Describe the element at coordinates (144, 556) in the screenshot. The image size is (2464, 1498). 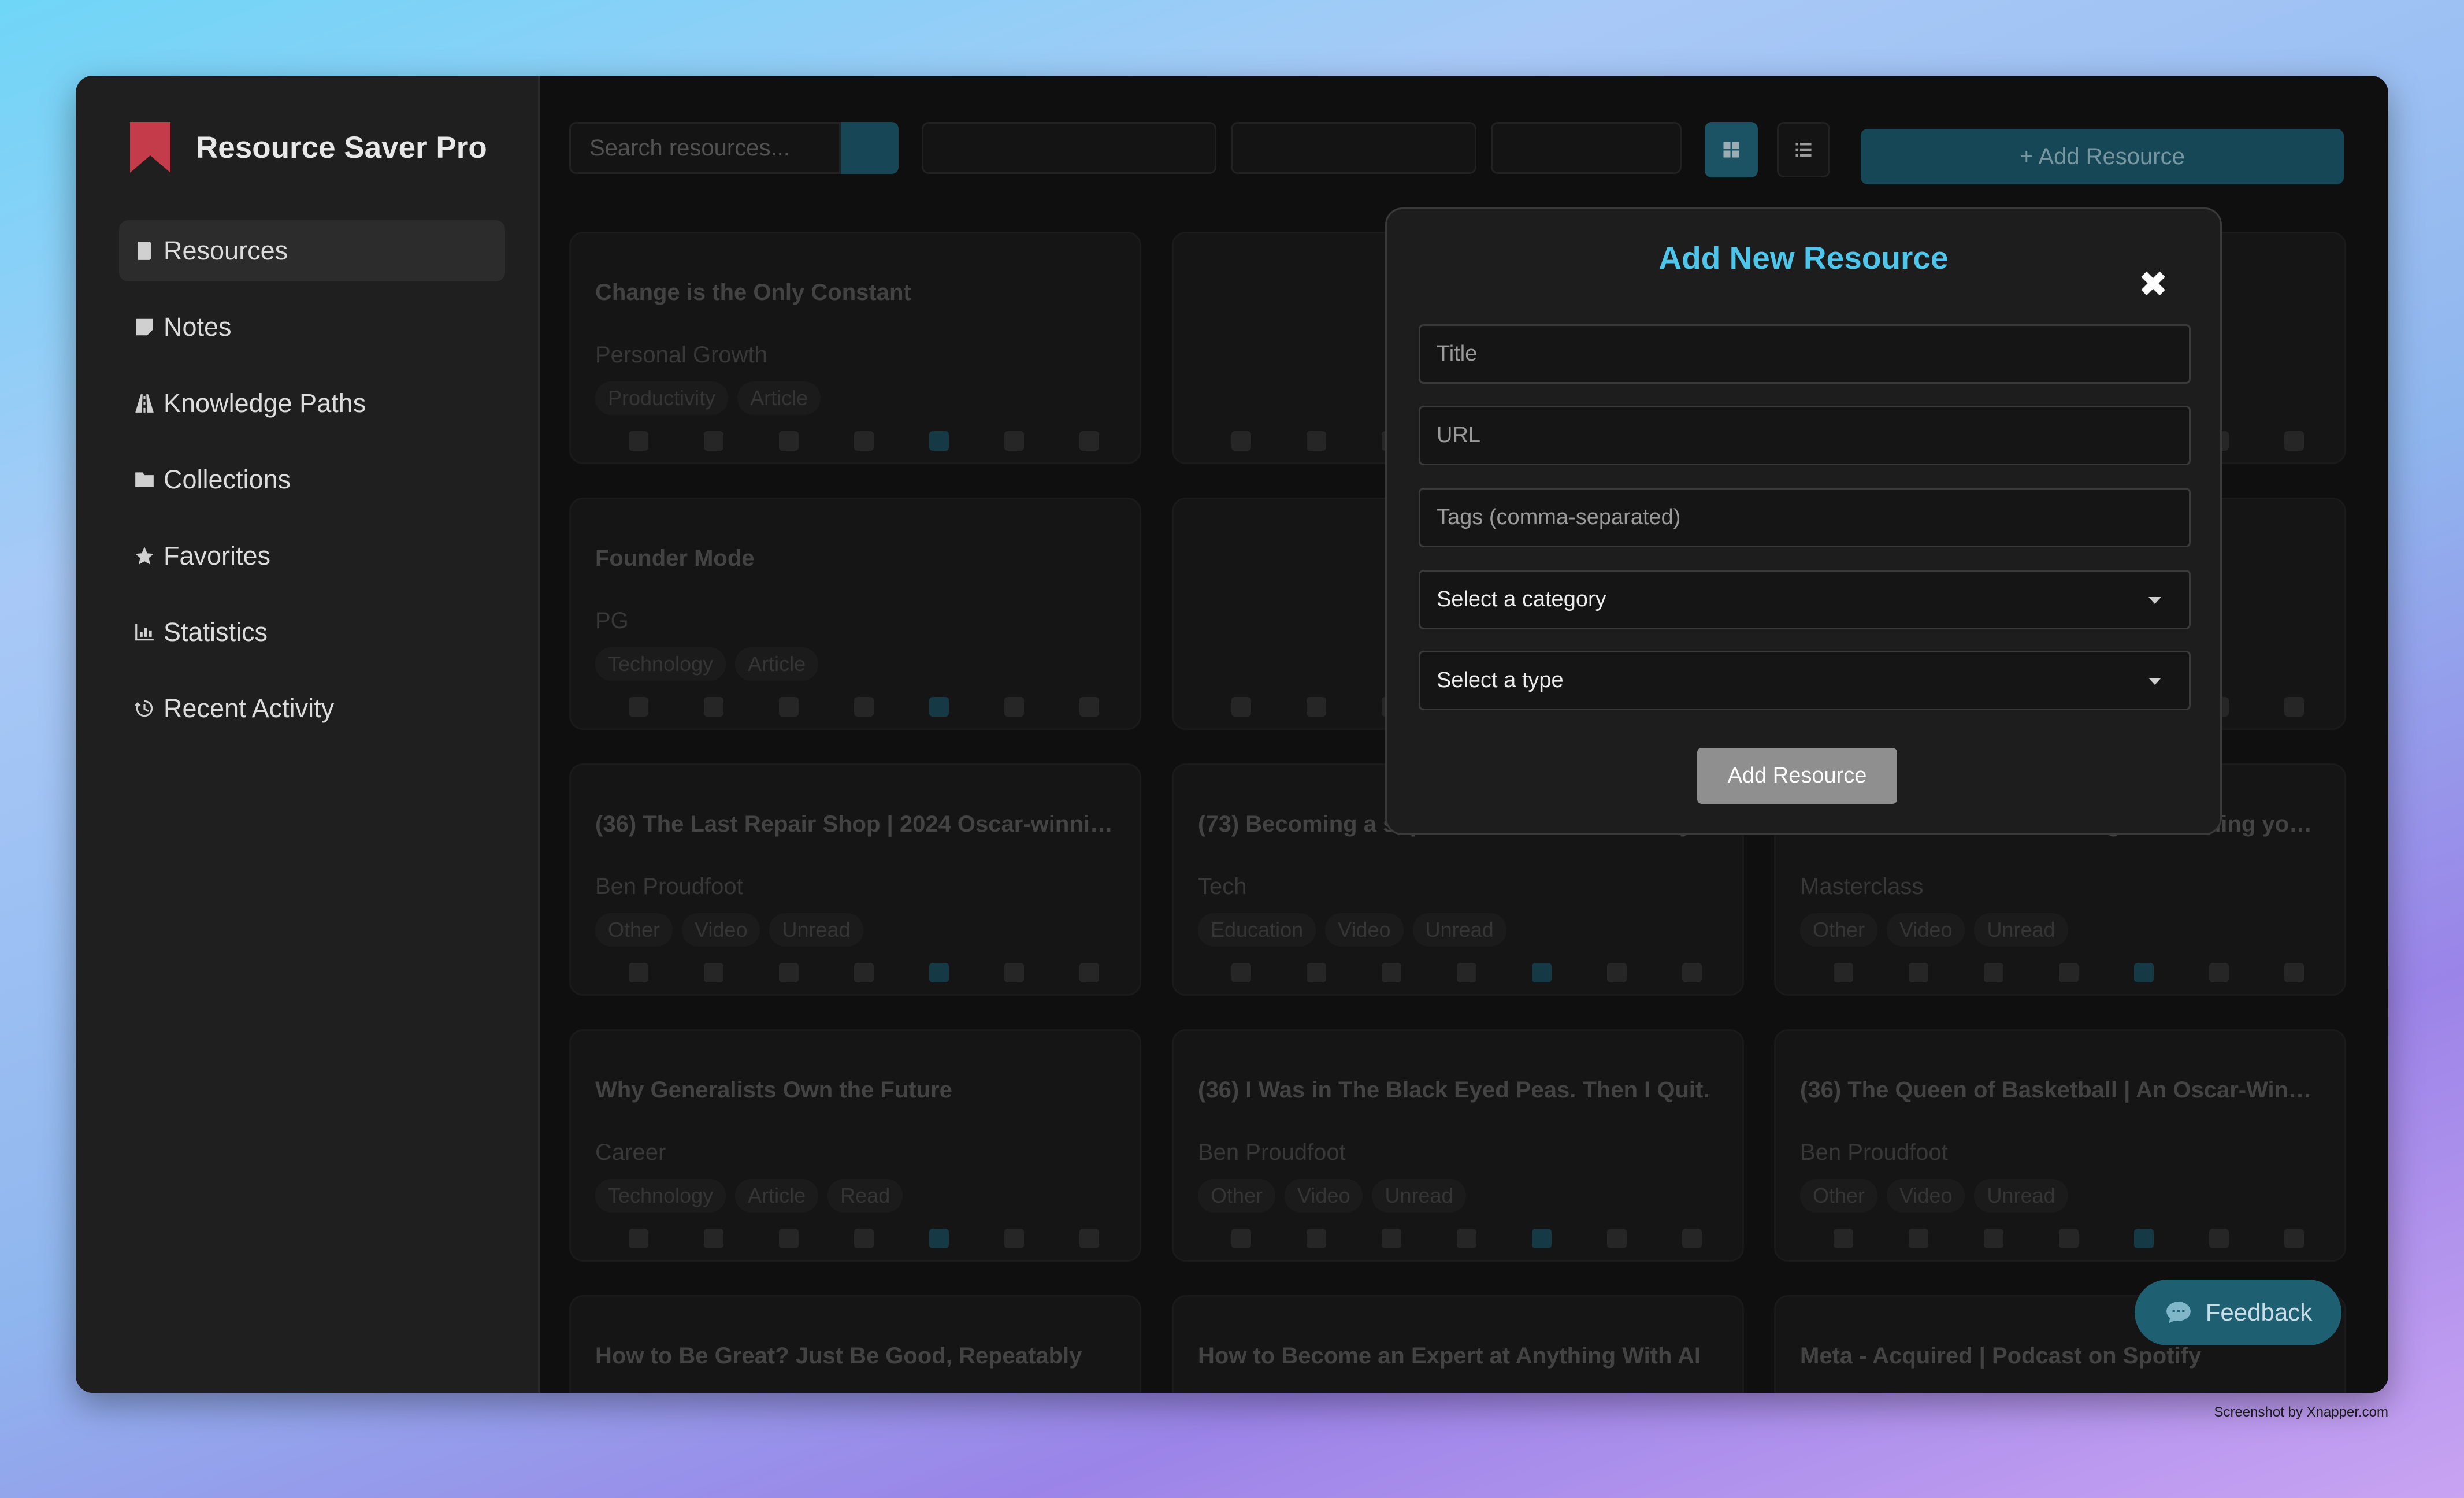
I see `star-icon` at that location.